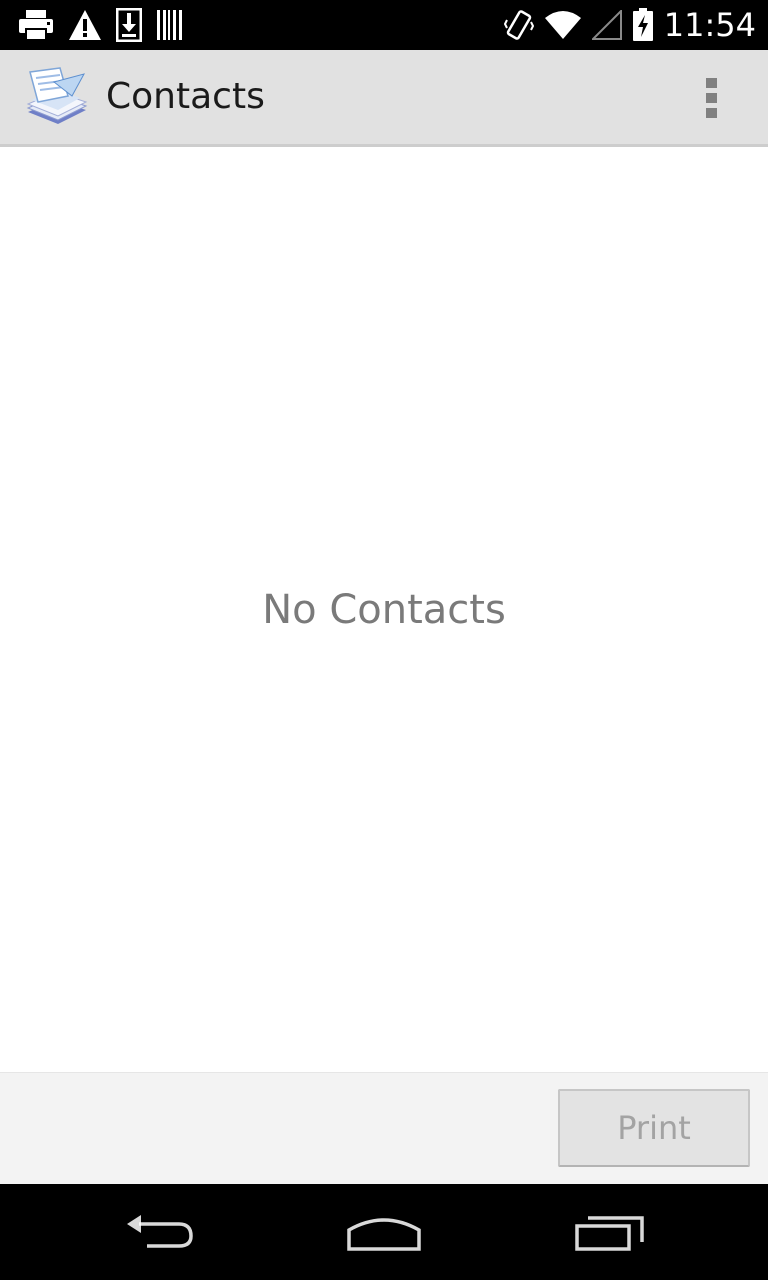 The image size is (768, 1280). What do you see at coordinates (384, 98) in the screenshot?
I see `action-bar: Contacts` at bounding box center [384, 98].